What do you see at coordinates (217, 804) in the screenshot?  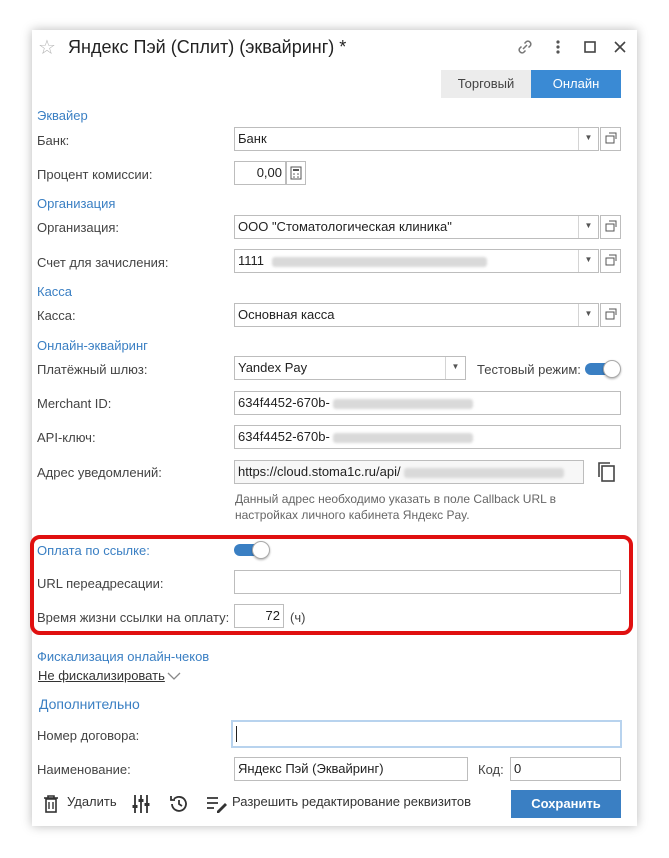 I see `edit-lines-icon` at bounding box center [217, 804].